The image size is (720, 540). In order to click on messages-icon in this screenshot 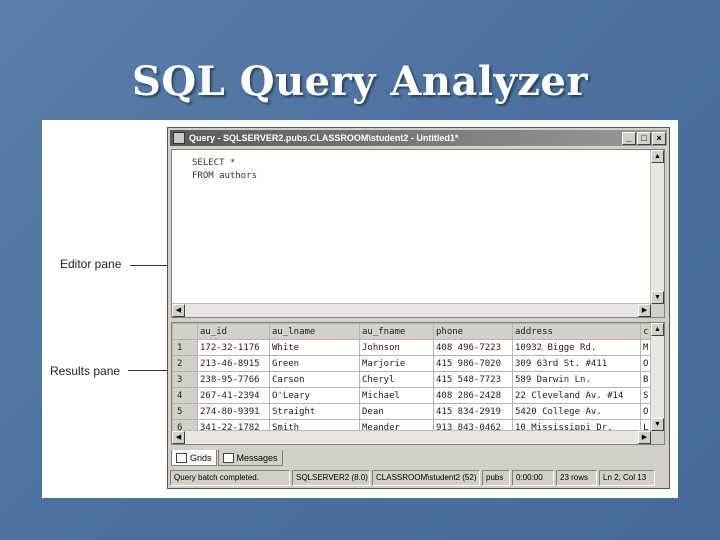, I will do `click(228, 457)`.